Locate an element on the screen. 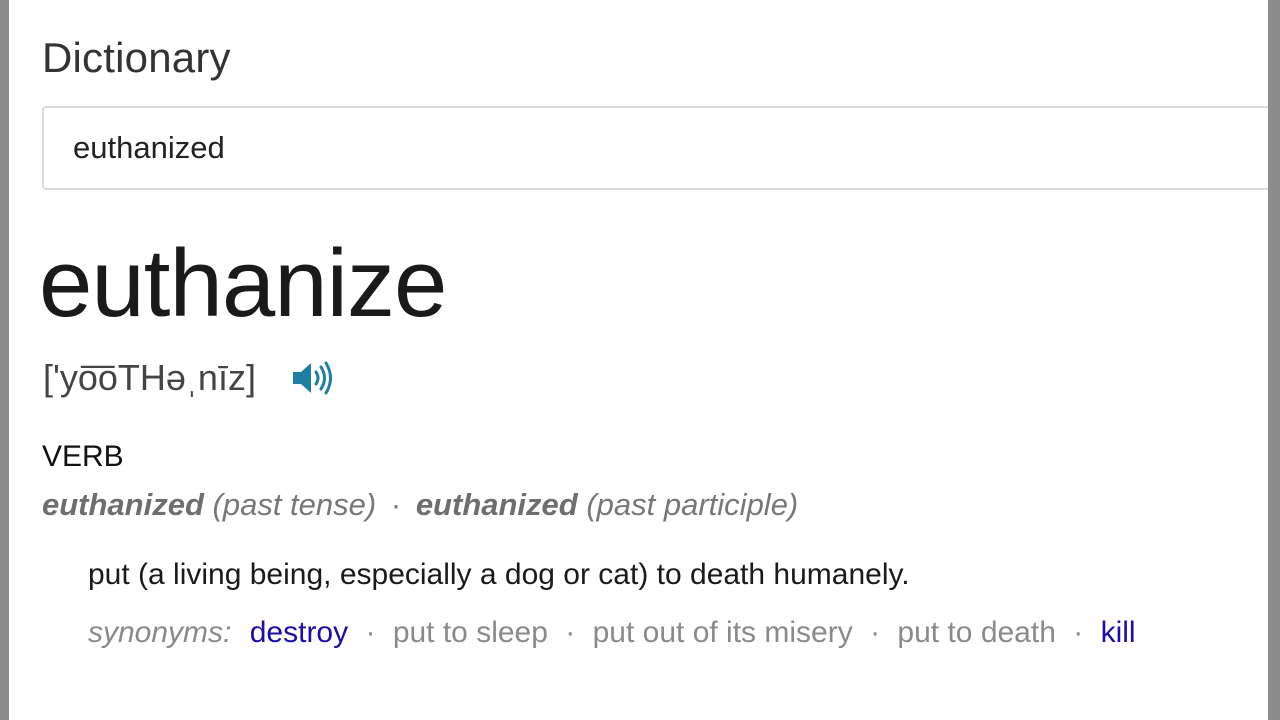 The image size is (1280, 720). synonym-put-to-death: put to death is located at coordinates (976, 632).